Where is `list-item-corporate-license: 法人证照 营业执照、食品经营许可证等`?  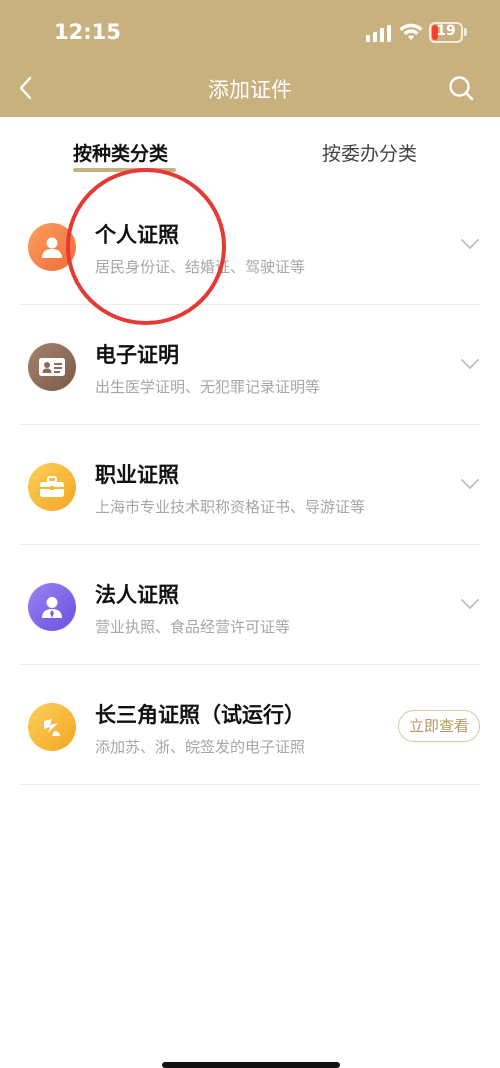
list-item-corporate-license: 法人证照 营业执照、食品经营许可证等 is located at coordinates (250, 605).